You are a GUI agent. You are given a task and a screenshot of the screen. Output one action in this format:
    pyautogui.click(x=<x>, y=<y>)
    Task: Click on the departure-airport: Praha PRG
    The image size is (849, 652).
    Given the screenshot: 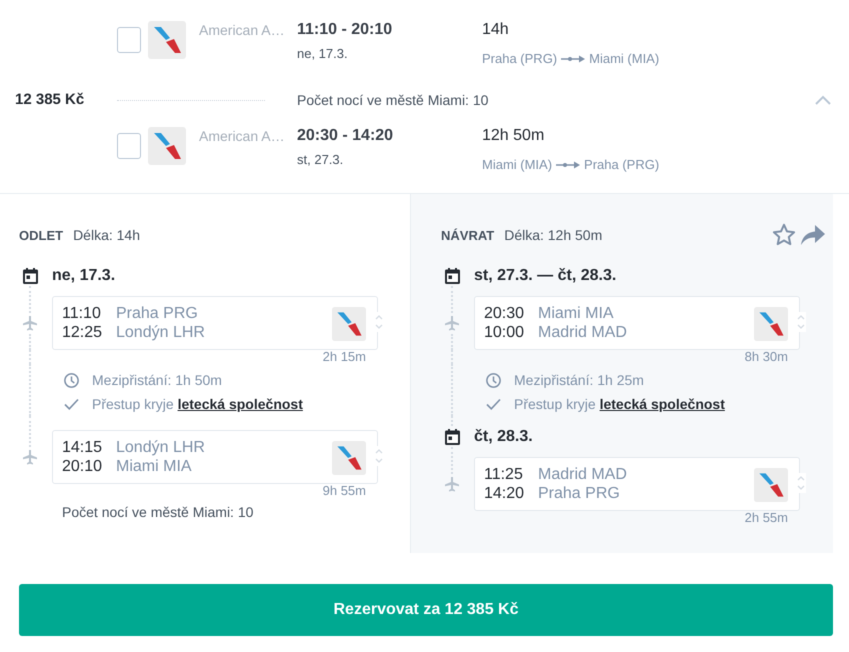 What is the action you would take?
    pyautogui.click(x=157, y=313)
    